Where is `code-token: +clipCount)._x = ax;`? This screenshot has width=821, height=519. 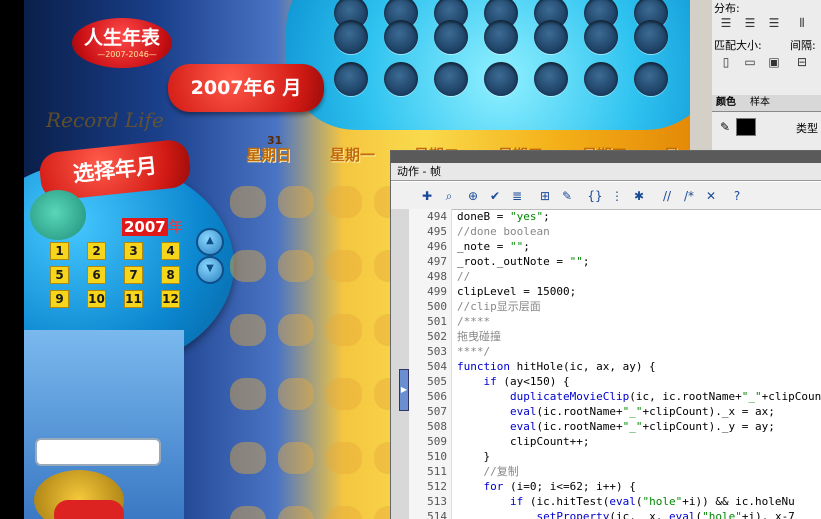 code-token: +clipCount)._x = ax; is located at coordinates (708, 411).